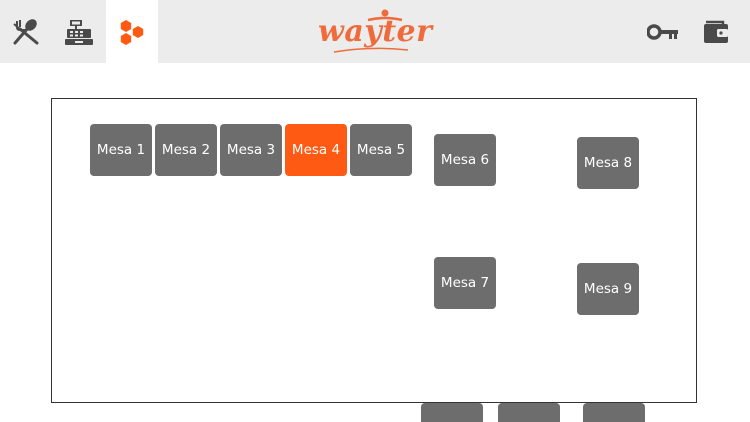  I want to click on top-bar: wayter, so click(375, 31).